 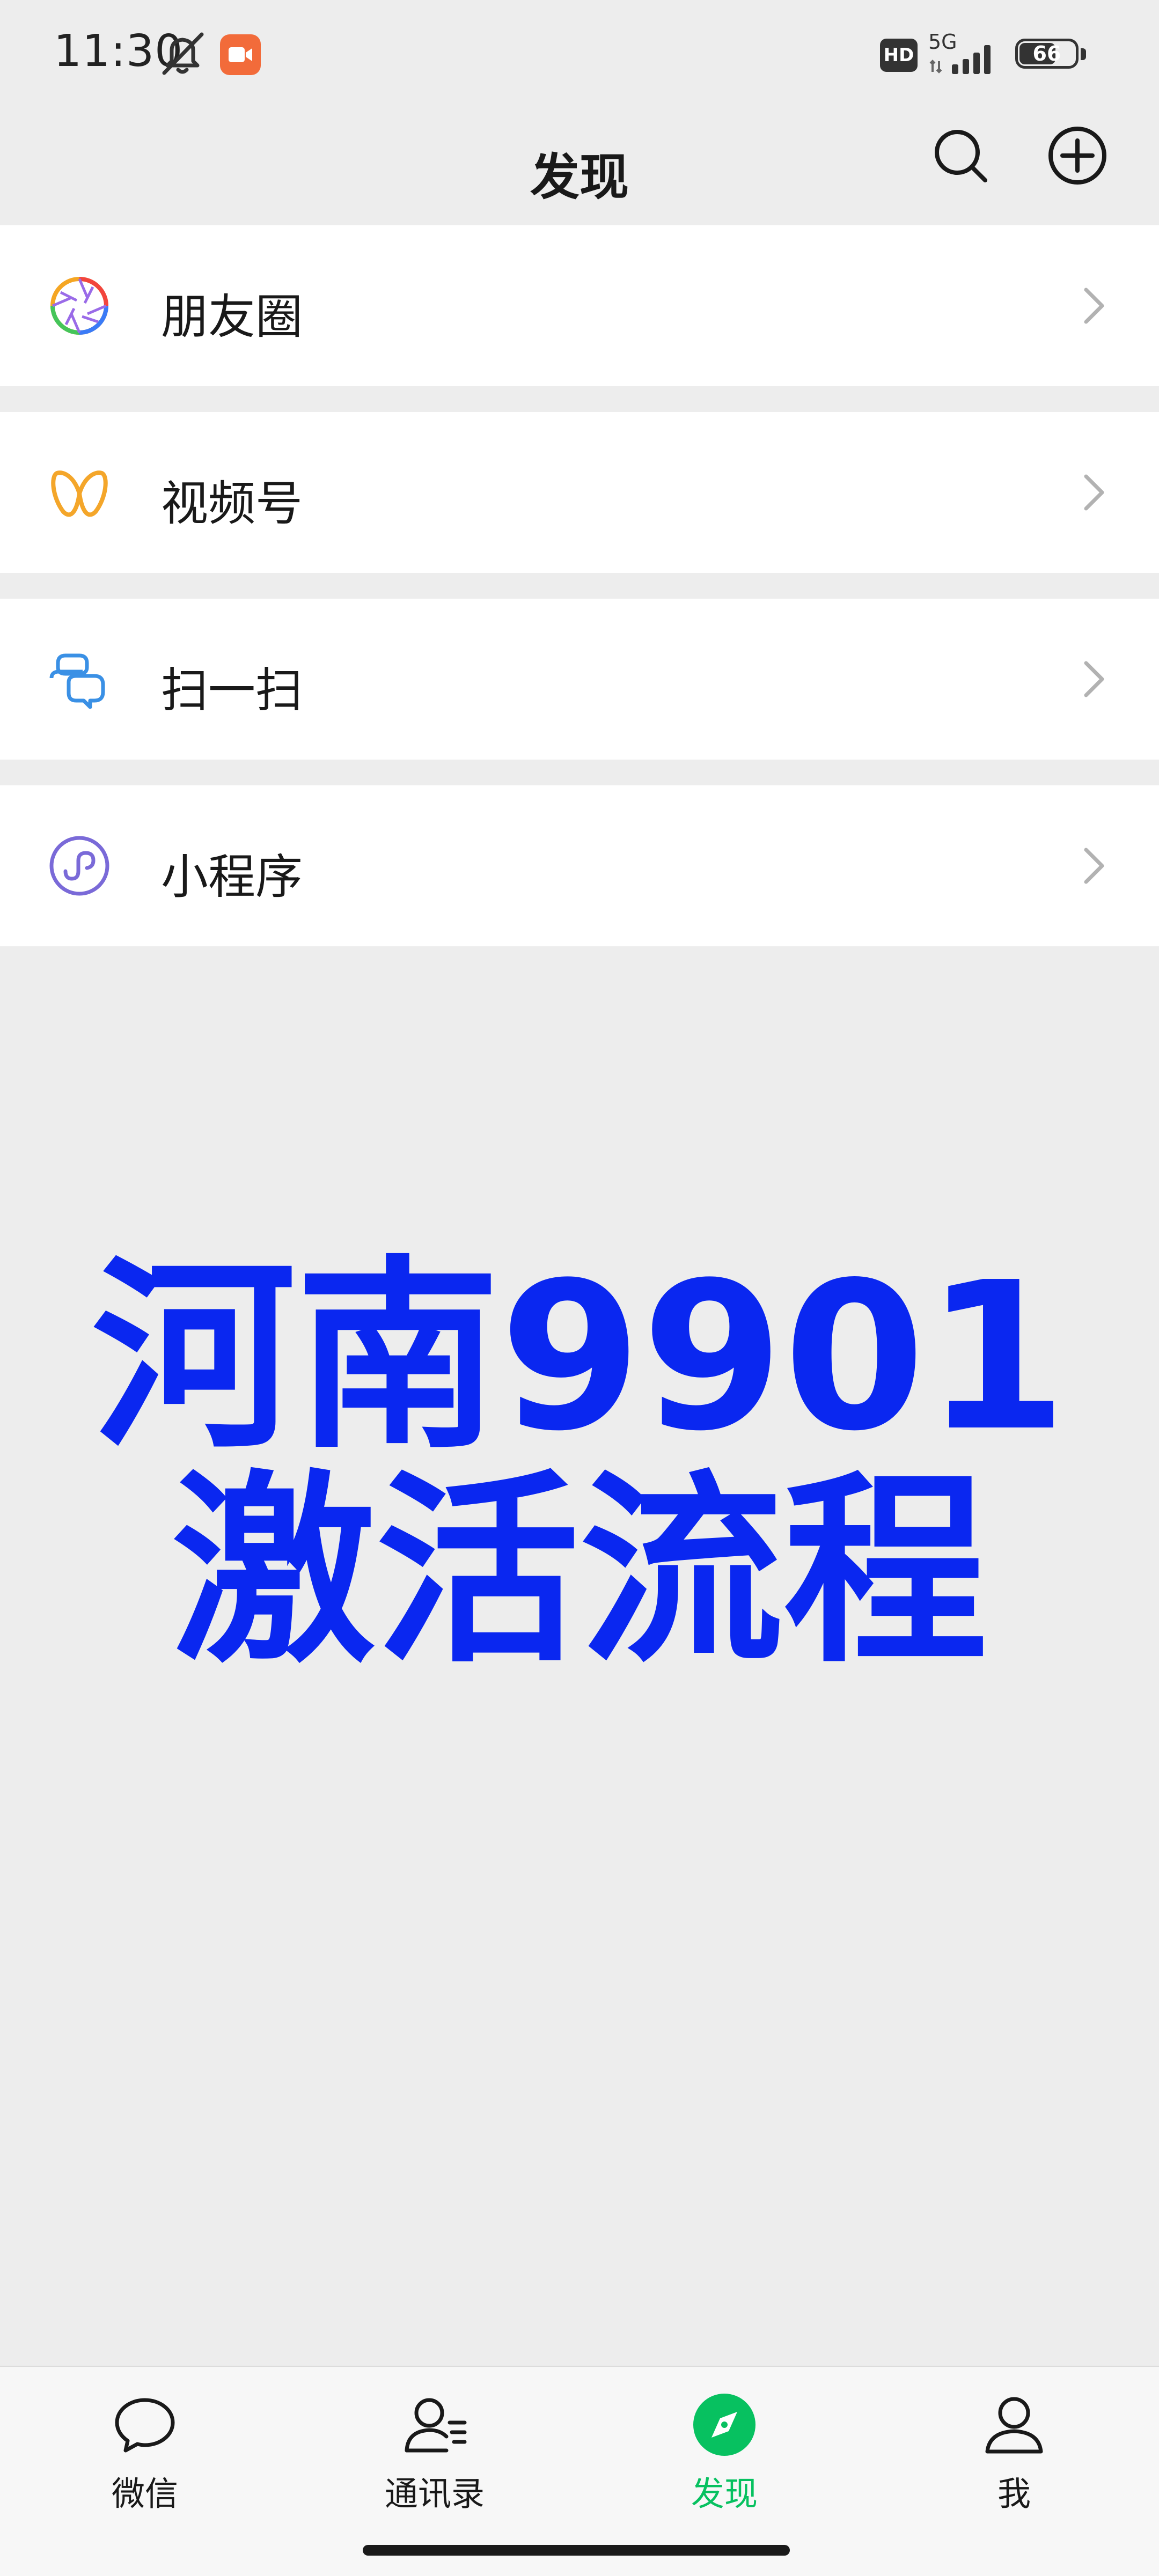 What do you see at coordinates (77, 681) in the screenshot?
I see `scan-icon` at bounding box center [77, 681].